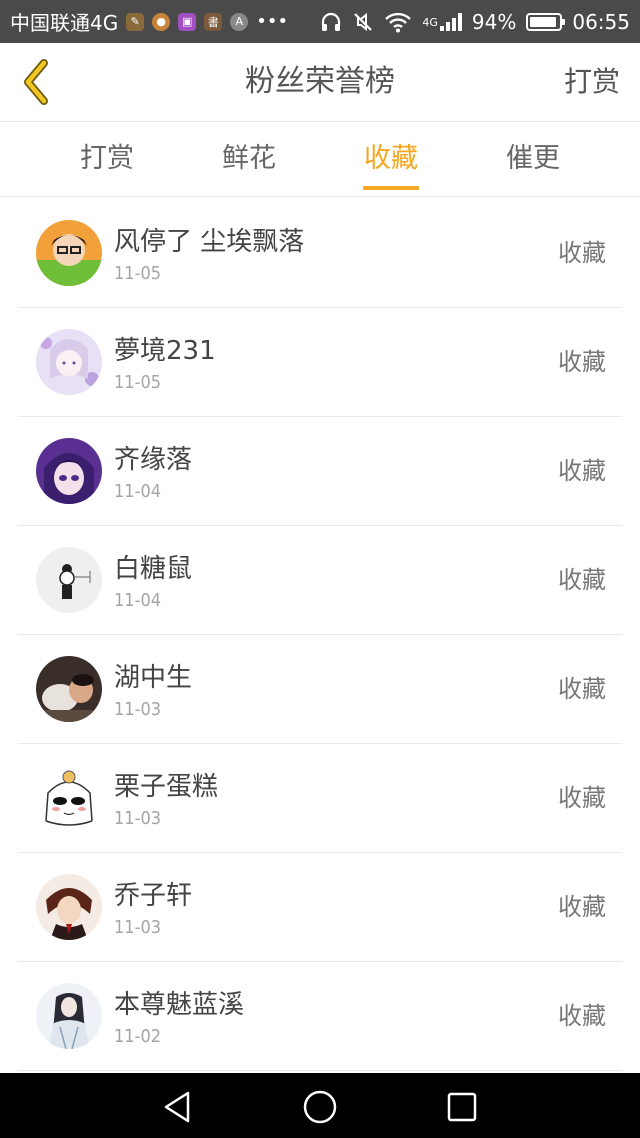 The width and height of the screenshot is (640, 1138). What do you see at coordinates (153, 569) in the screenshot?
I see `fan-name: 白糖鼠` at bounding box center [153, 569].